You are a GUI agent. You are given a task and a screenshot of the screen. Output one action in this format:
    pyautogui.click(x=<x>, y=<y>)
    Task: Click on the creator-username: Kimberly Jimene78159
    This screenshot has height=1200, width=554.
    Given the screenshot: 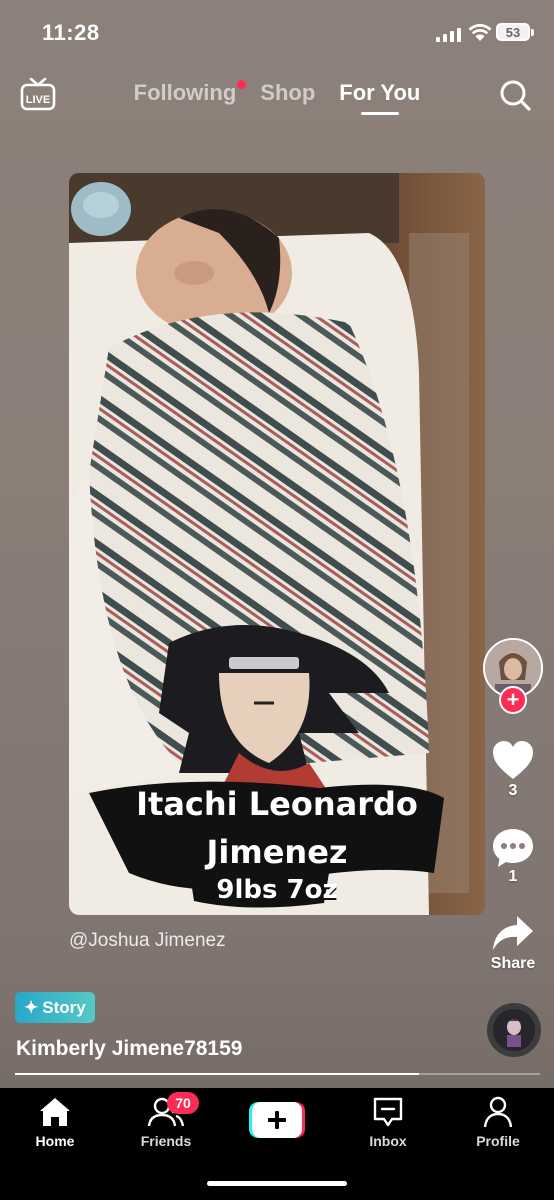 What is the action you would take?
    pyautogui.click(x=129, y=1049)
    